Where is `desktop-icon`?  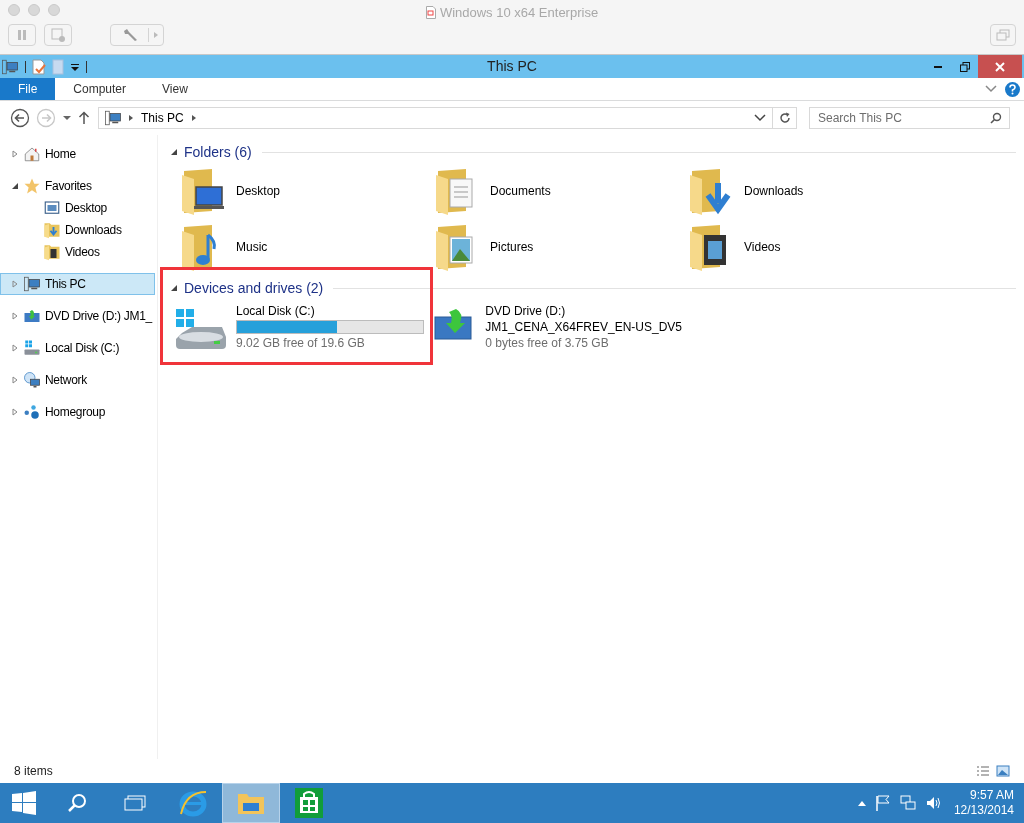 desktop-icon is located at coordinates (52, 208).